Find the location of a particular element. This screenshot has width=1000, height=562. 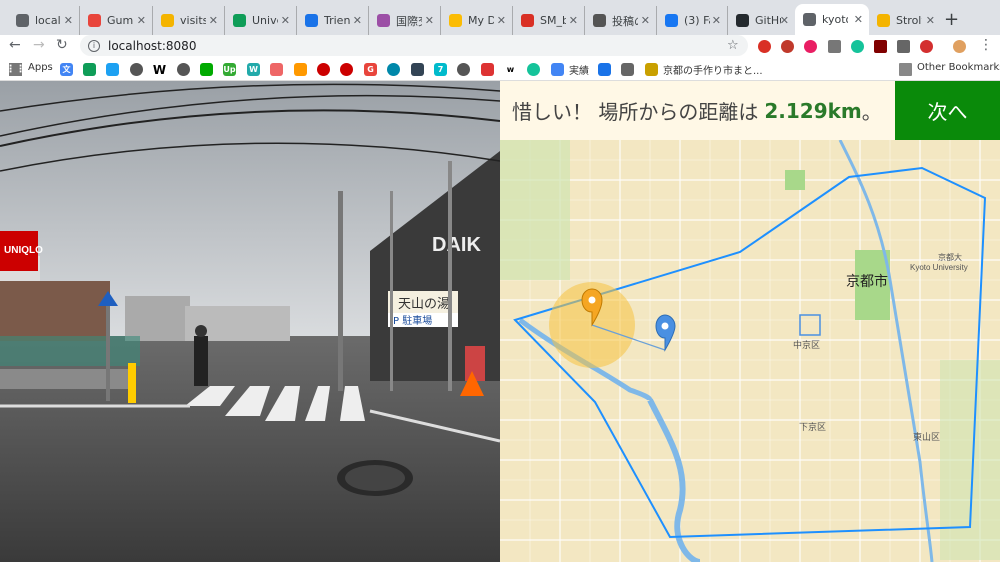

sheets-icon is located at coordinates (239, 20).